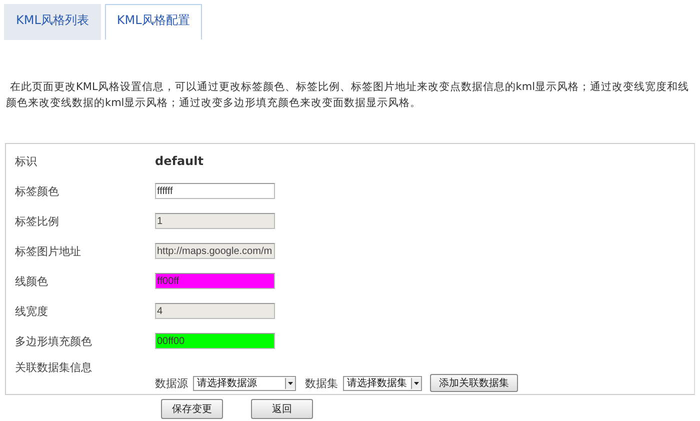 The height and width of the screenshot is (421, 700). Describe the element at coordinates (153, 22) in the screenshot. I see `tab: KML风格配置` at that location.